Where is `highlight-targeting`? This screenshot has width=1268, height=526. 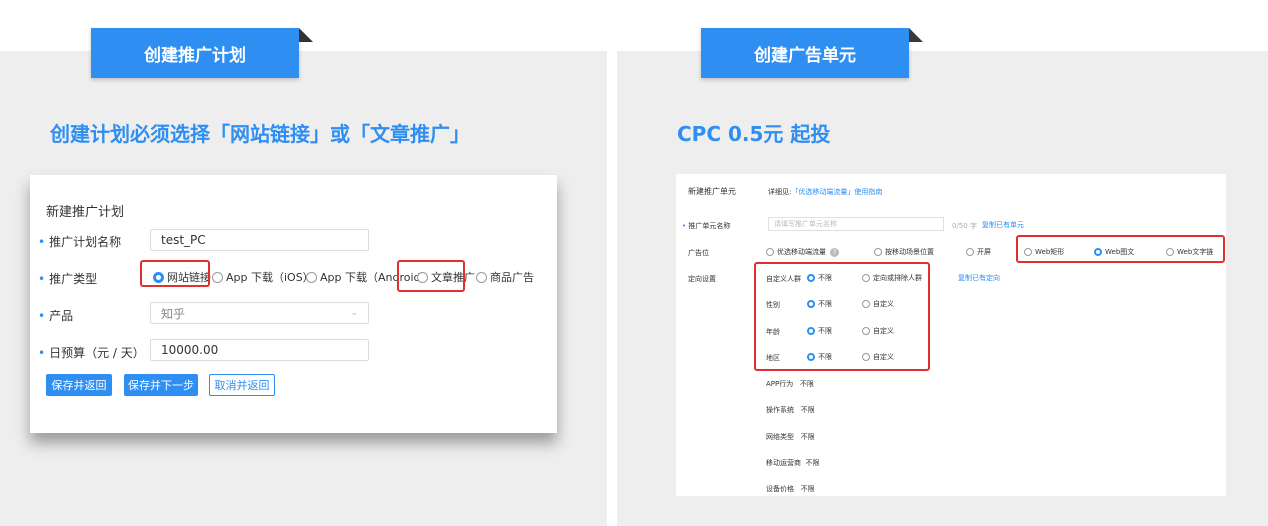
highlight-targeting is located at coordinates (842, 316).